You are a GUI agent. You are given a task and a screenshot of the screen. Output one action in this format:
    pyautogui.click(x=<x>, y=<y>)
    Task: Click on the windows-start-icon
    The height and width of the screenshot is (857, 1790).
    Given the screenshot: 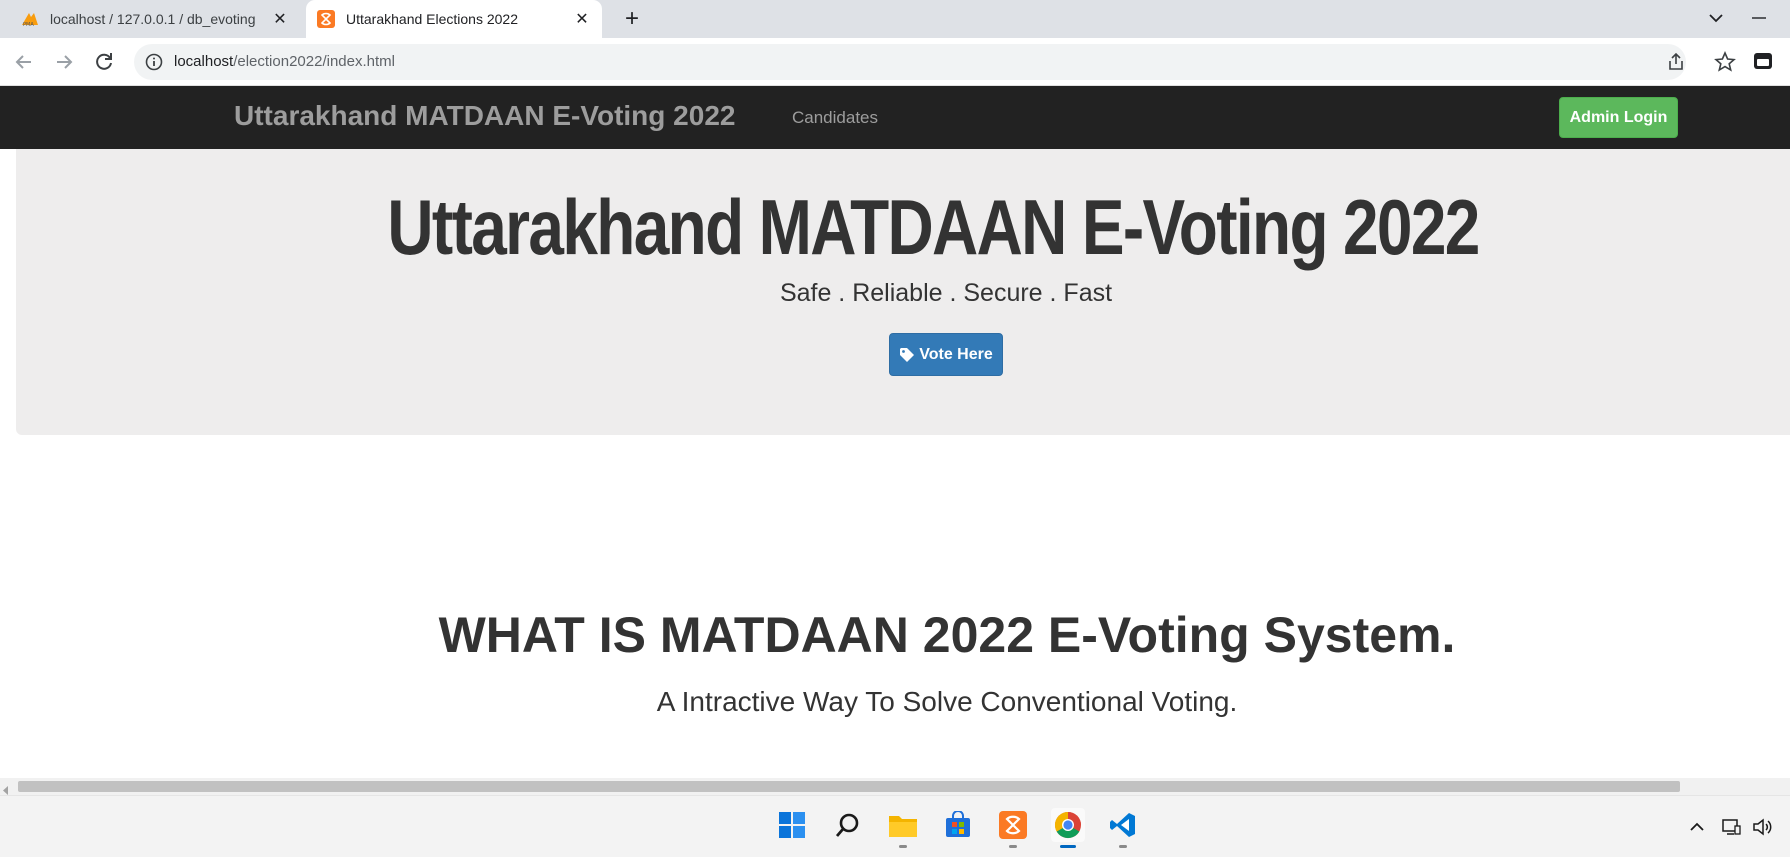 What is the action you would take?
    pyautogui.click(x=792, y=825)
    